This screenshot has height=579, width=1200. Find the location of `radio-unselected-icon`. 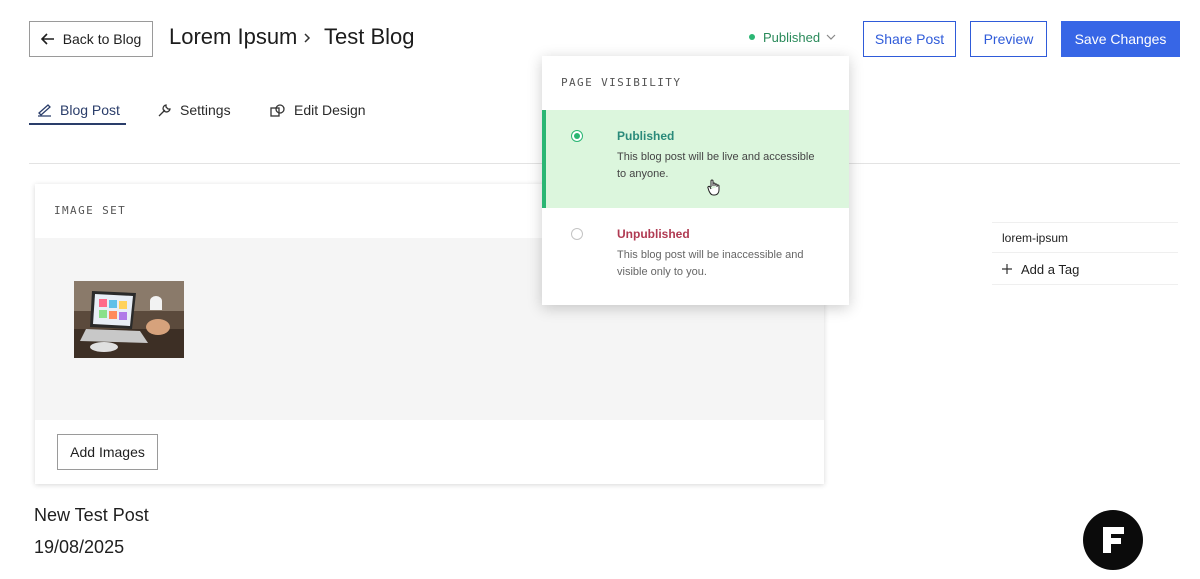

radio-unselected-icon is located at coordinates (577, 234).